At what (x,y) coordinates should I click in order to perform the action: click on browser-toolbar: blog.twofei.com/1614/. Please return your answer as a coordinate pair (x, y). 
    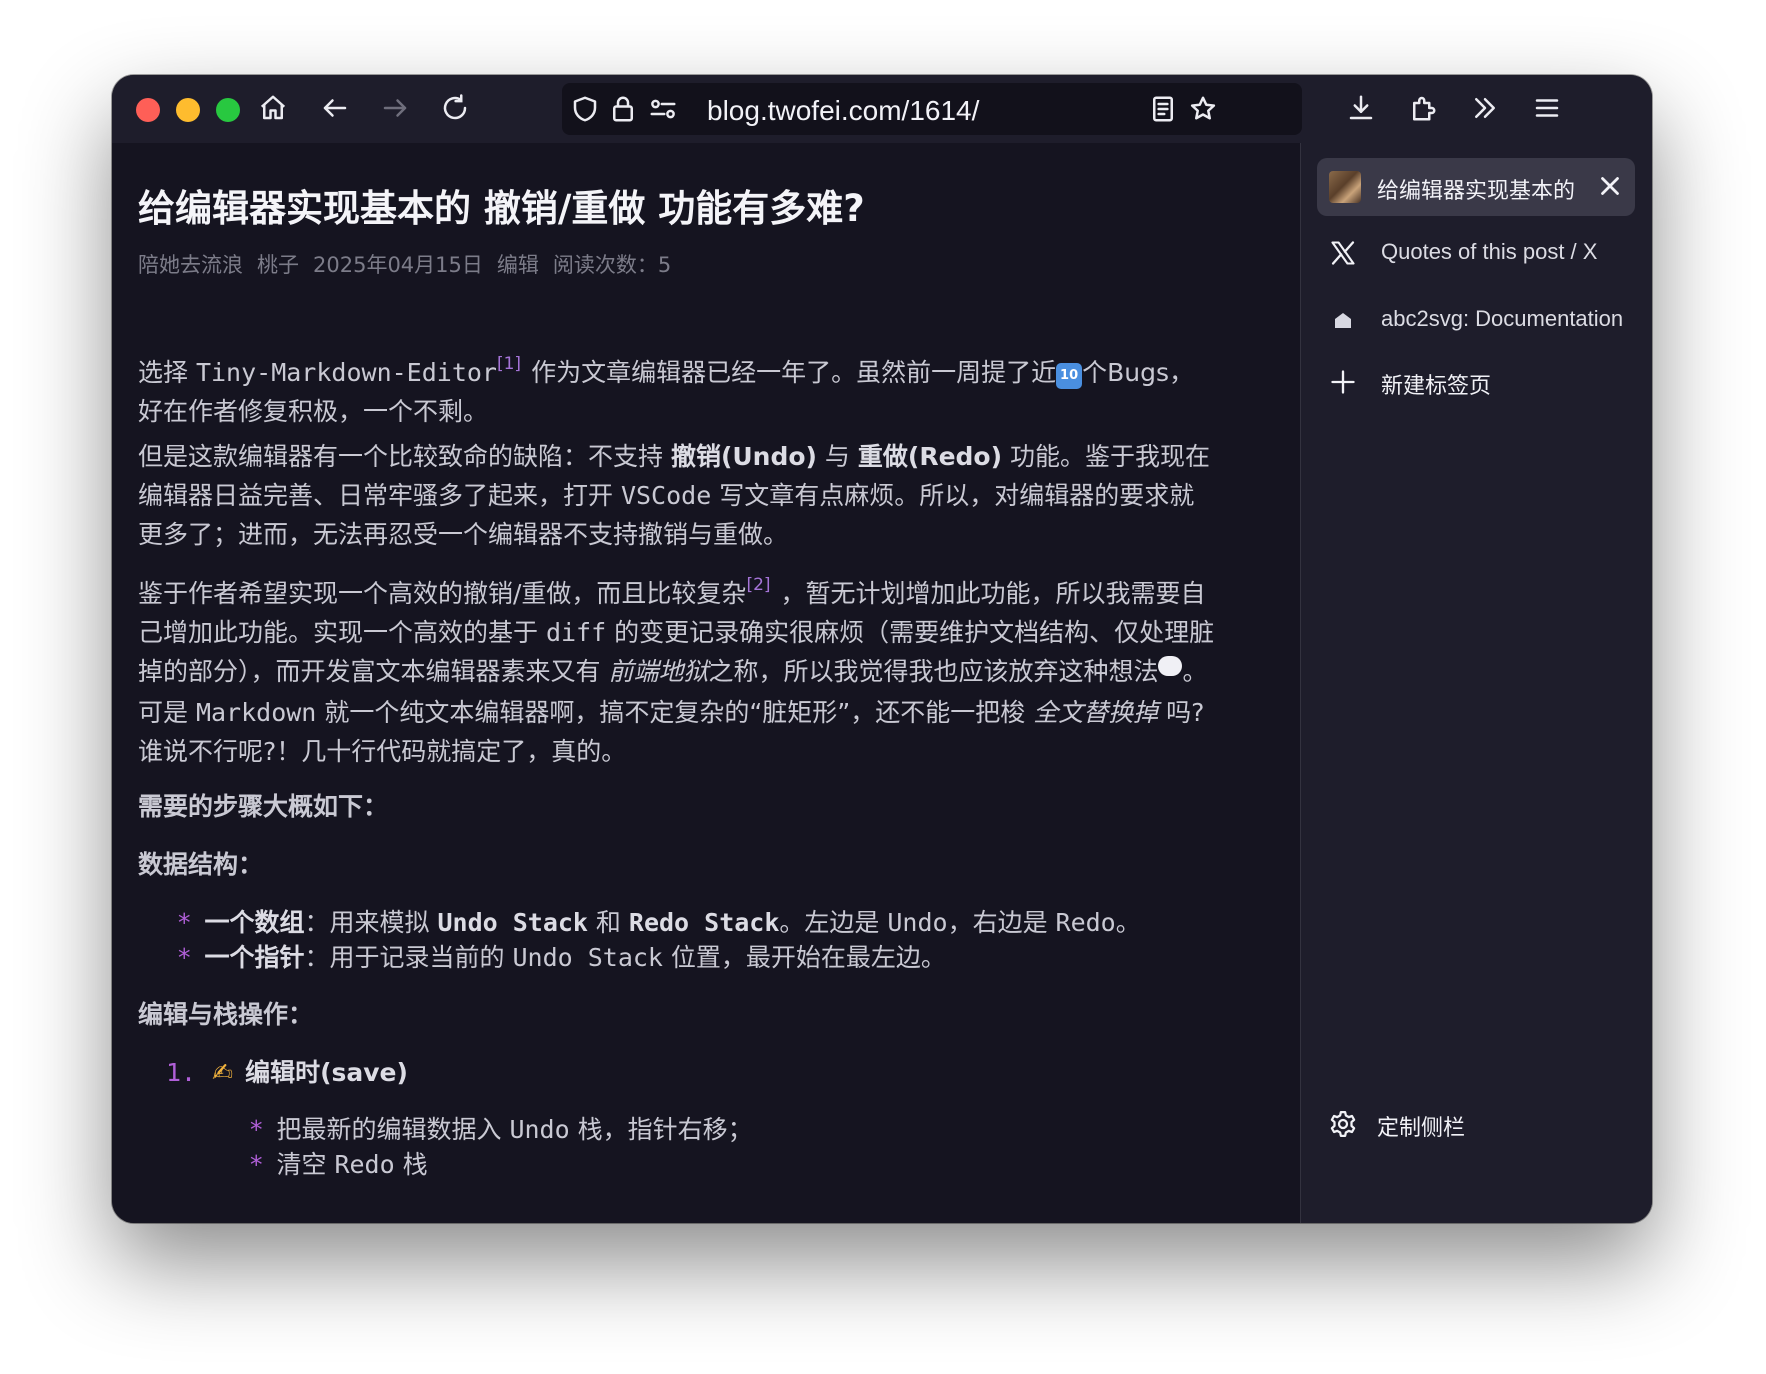
    Looking at the image, I should click on (882, 109).